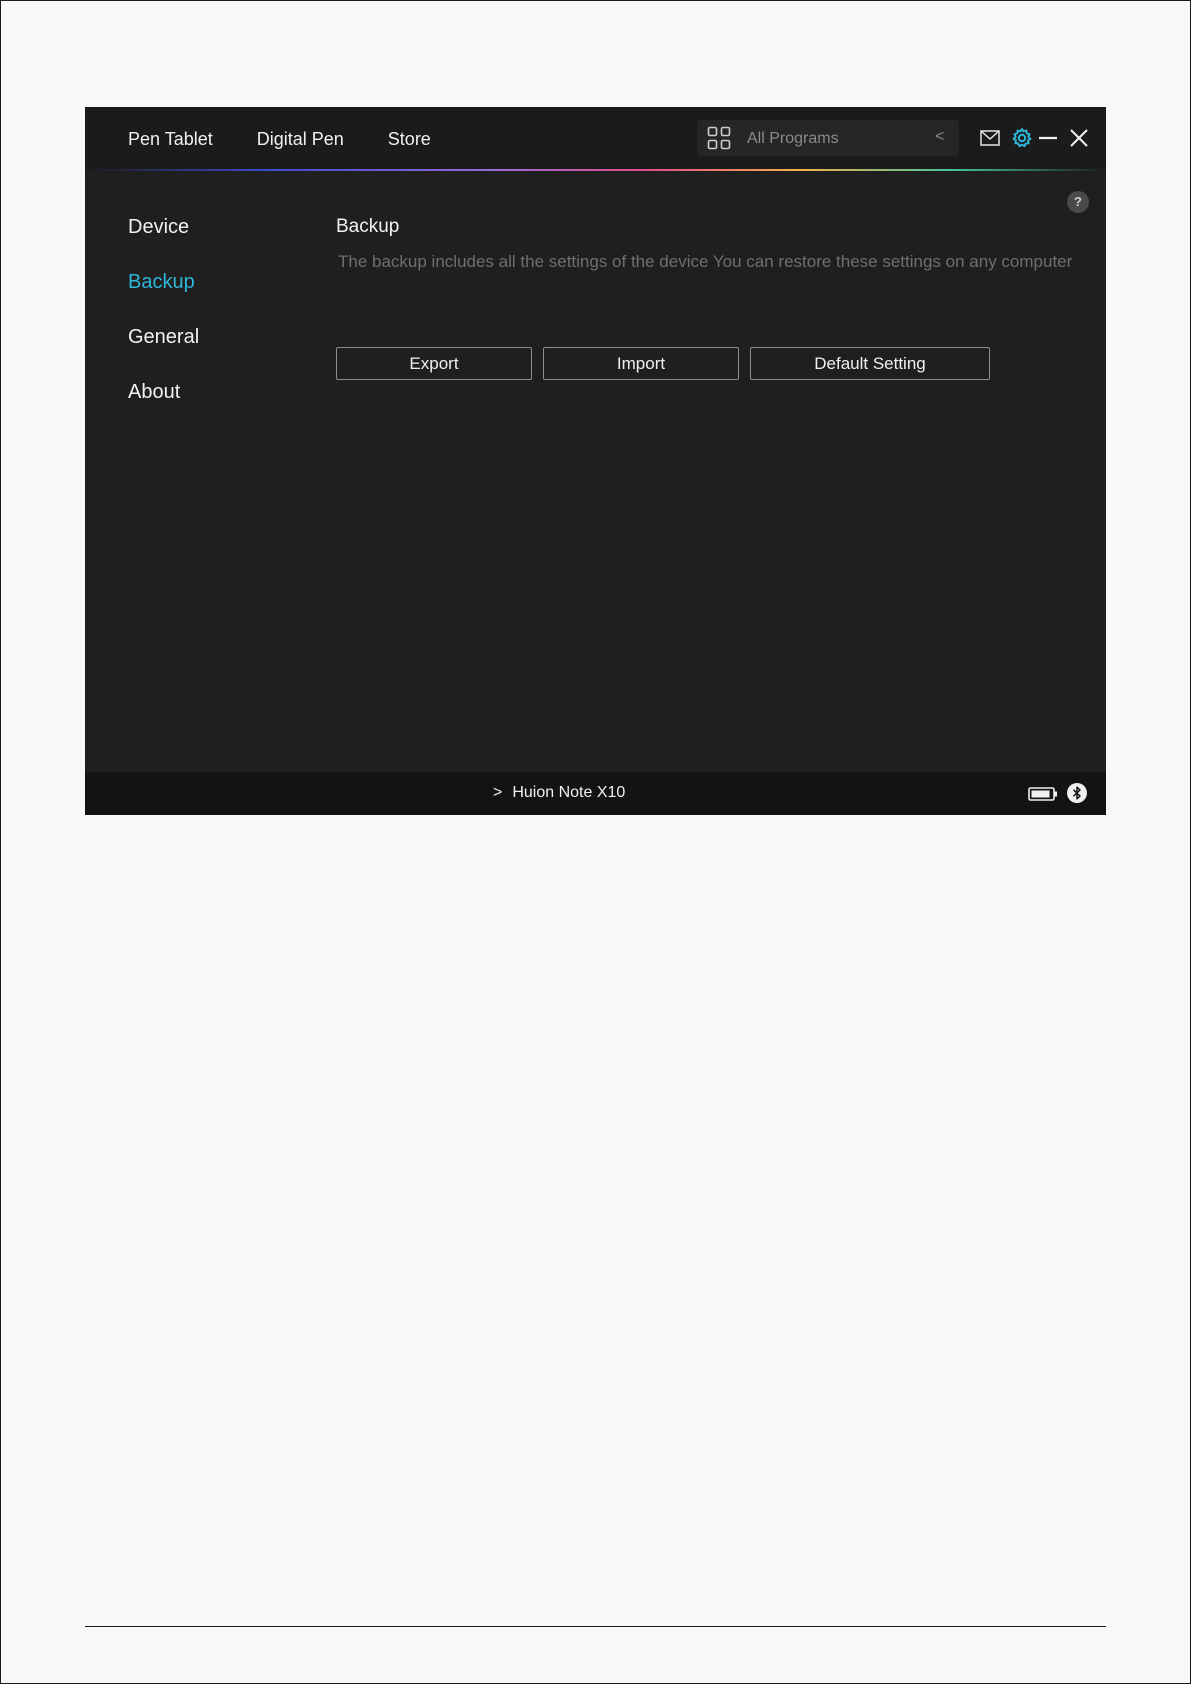  What do you see at coordinates (939, 137) in the screenshot?
I see `chevron-left-icon: <` at bounding box center [939, 137].